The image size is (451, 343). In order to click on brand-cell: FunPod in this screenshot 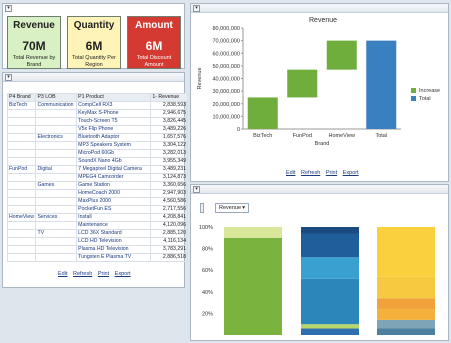, I will do `click(21, 169)`.